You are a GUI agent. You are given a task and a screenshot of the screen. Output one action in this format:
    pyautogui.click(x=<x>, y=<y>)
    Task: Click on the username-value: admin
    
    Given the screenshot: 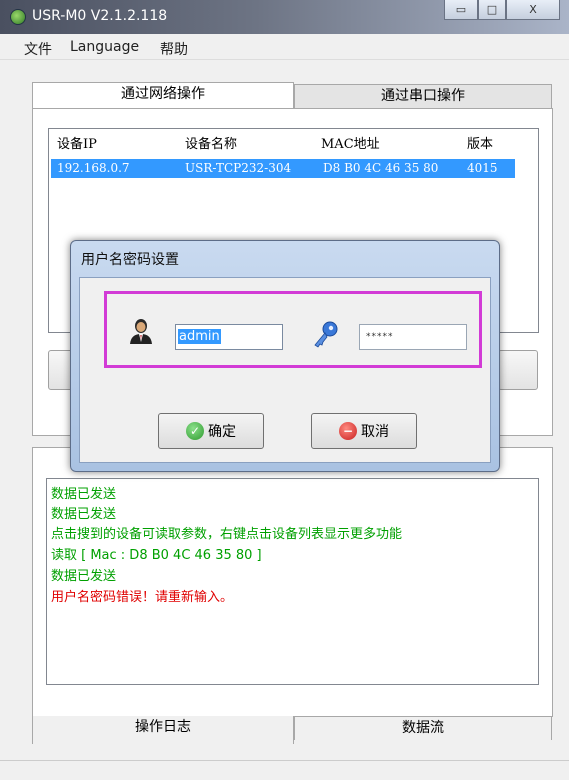 What is the action you would take?
    pyautogui.click(x=199, y=336)
    